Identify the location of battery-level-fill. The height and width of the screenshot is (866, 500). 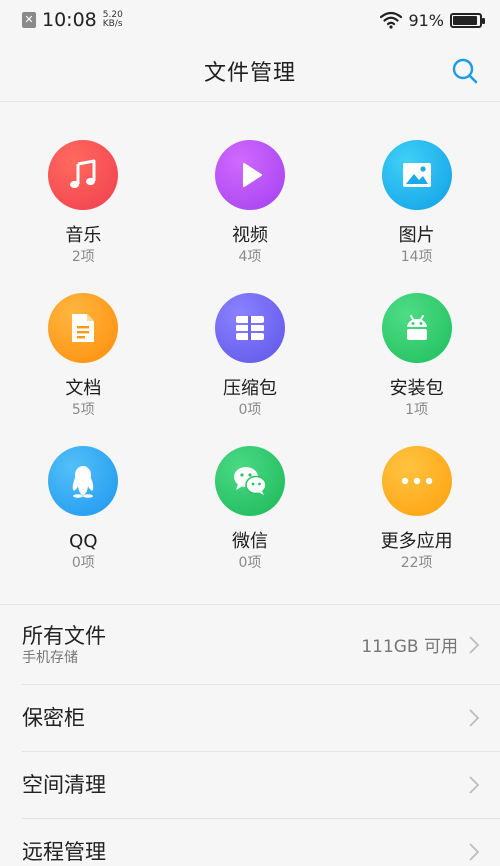
(465, 20).